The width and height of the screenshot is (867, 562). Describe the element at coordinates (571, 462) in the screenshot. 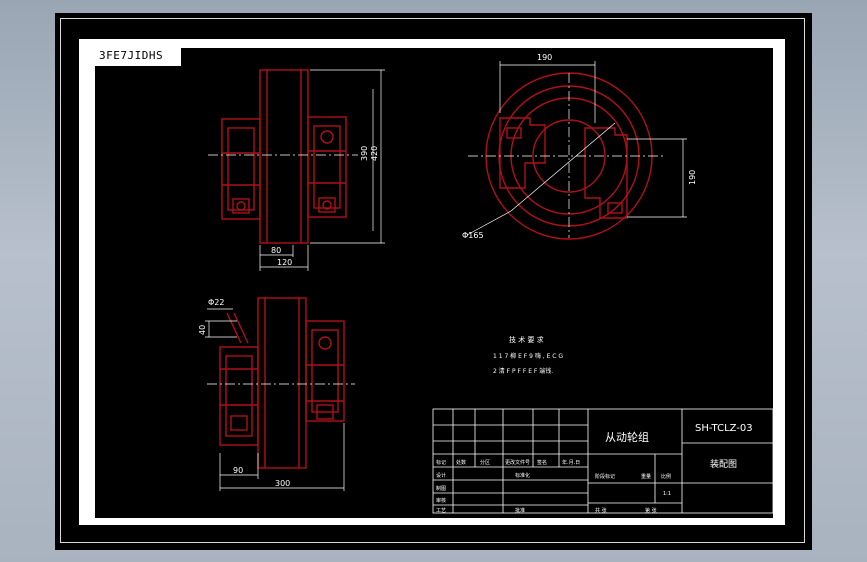

I see `tb-row-date: 年.月.日` at that location.